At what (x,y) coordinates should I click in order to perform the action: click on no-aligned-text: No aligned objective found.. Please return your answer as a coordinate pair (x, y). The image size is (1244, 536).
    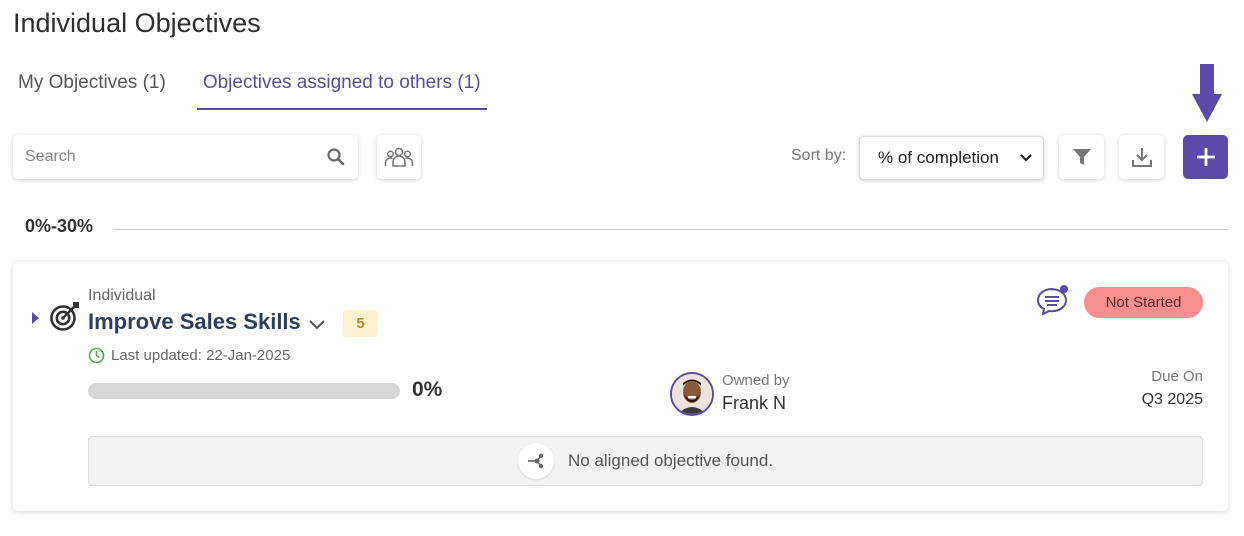
    Looking at the image, I should click on (670, 460).